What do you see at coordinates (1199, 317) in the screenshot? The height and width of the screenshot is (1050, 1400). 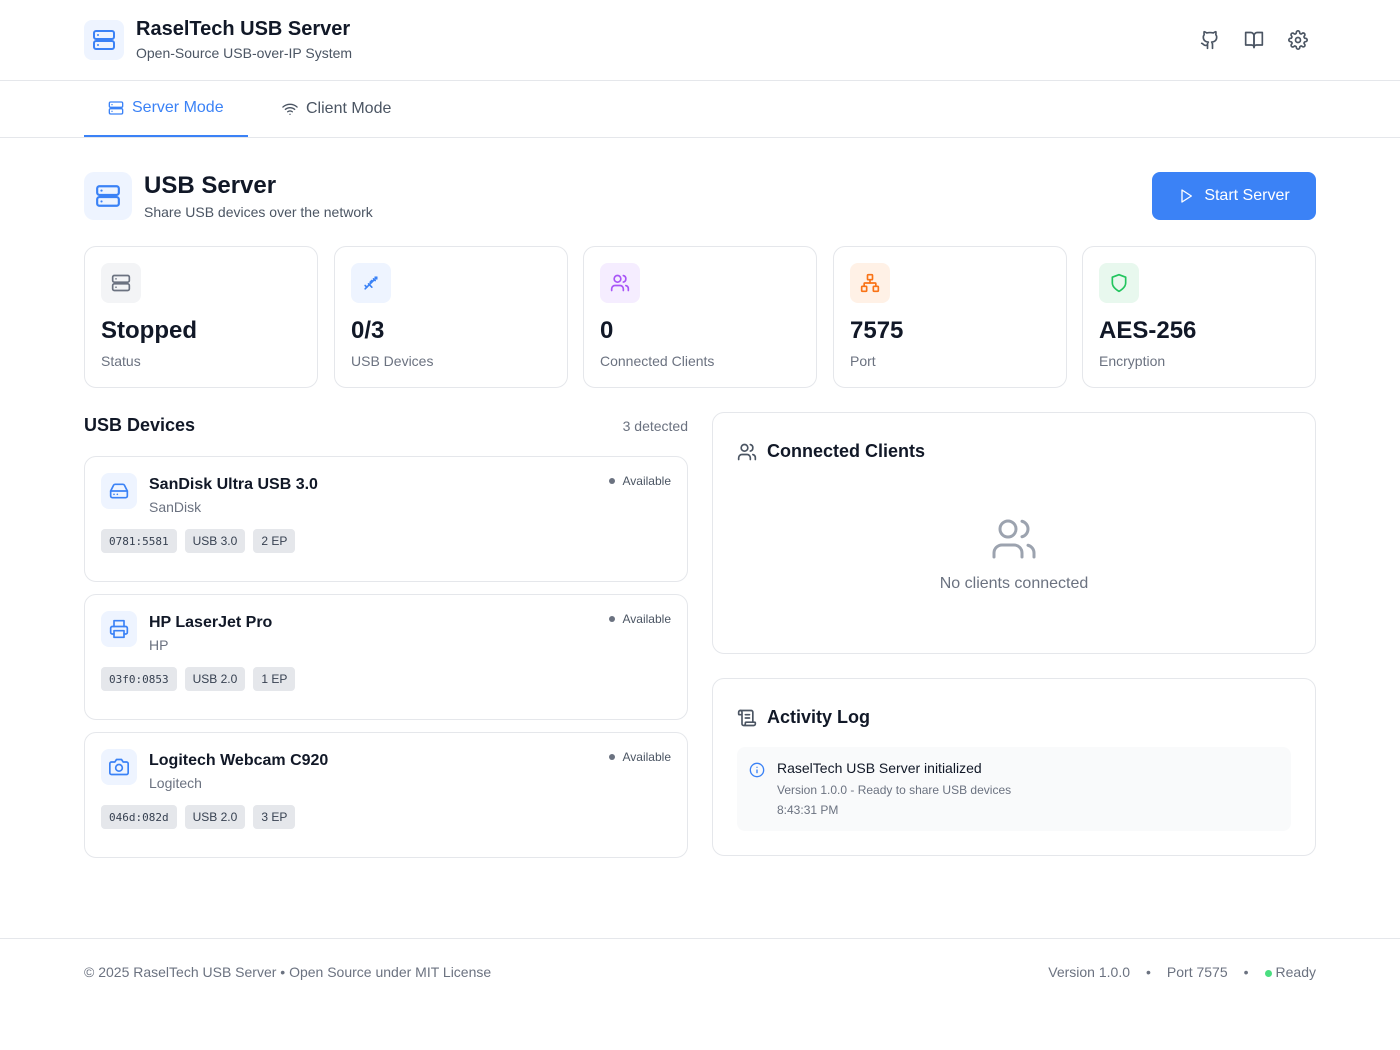 I see `stat-card-encryption: AES-256 Encryption` at bounding box center [1199, 317].